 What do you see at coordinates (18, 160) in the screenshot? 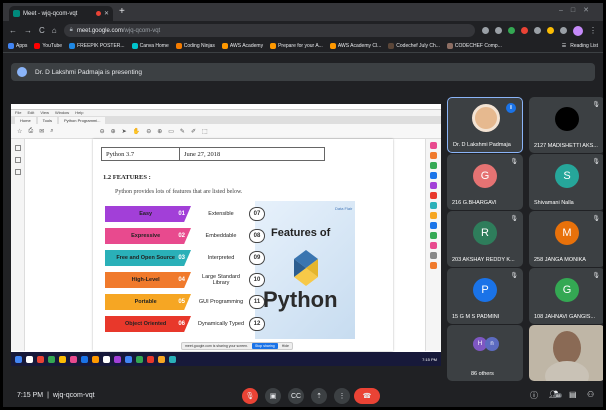
I see `bookmarks-panel-icon` at bounding box center [18, 160].